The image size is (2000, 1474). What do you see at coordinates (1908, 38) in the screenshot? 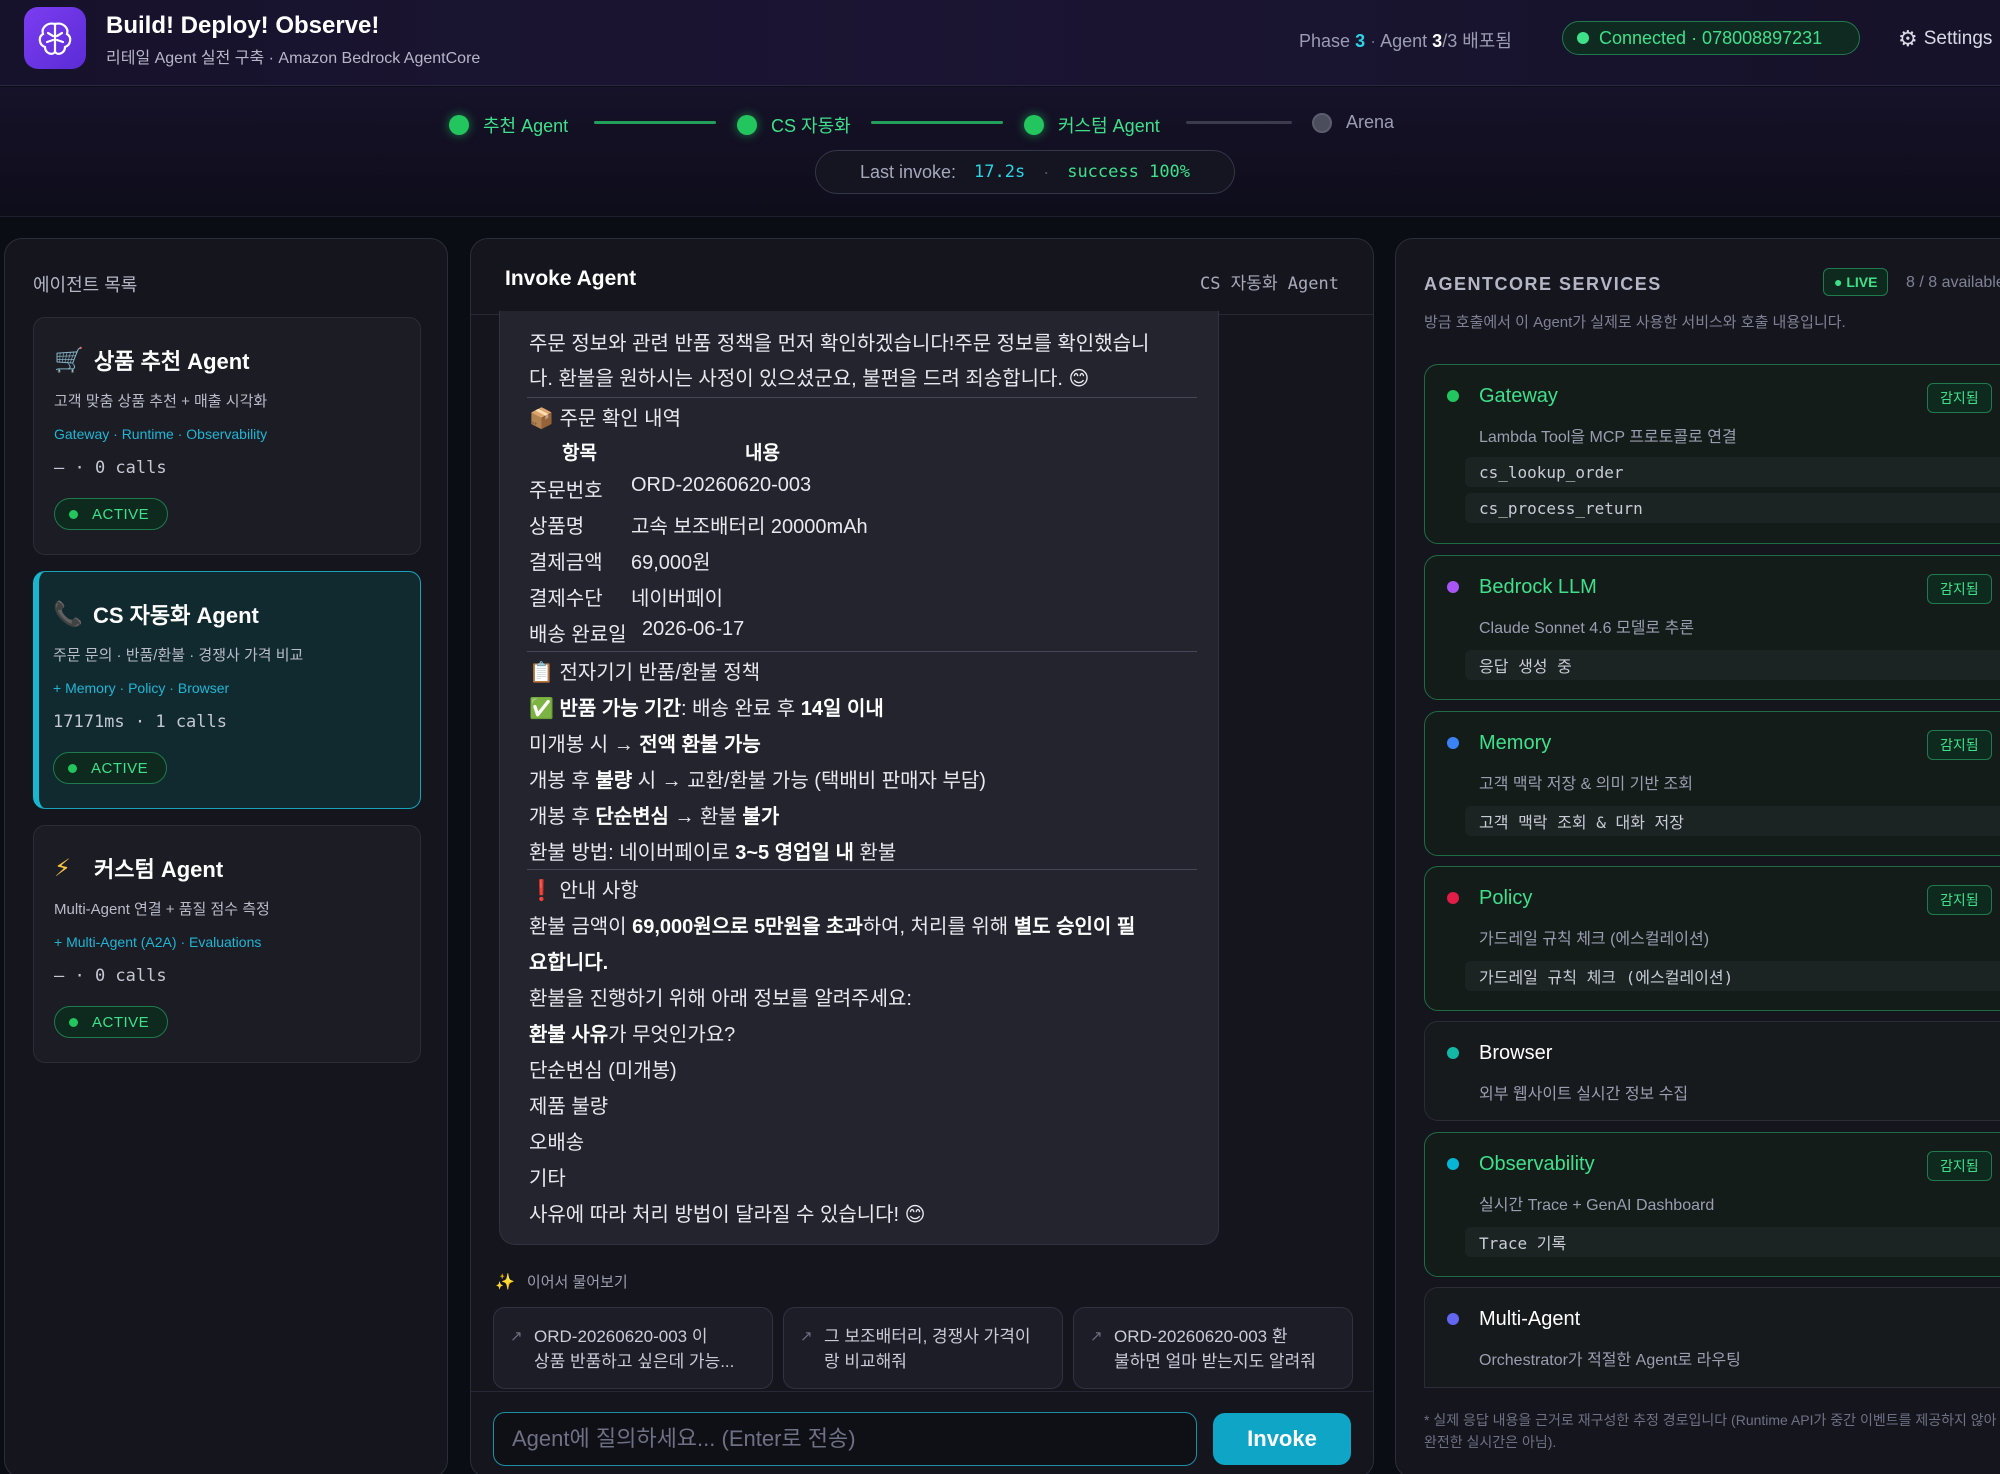
I see `gear-icon: ⚙` at bounding box center [1908, 38].